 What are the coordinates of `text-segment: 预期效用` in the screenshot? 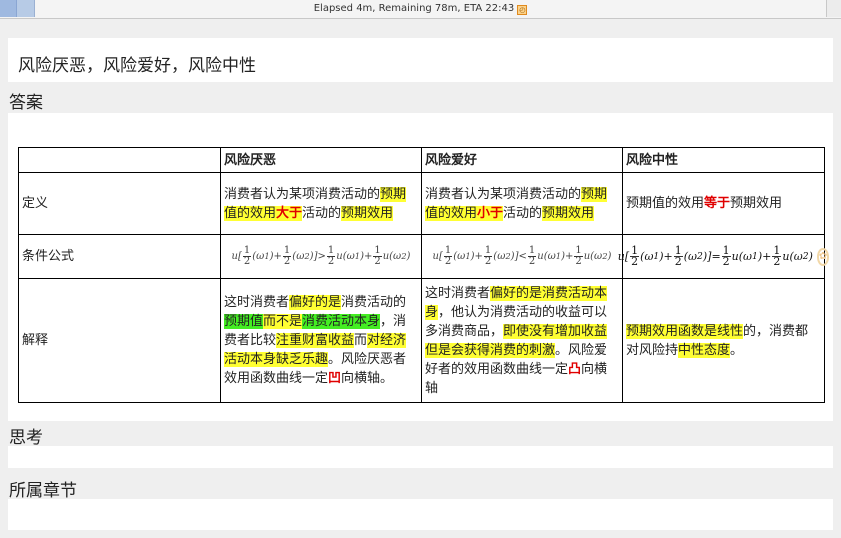 It's located at (756, 203).